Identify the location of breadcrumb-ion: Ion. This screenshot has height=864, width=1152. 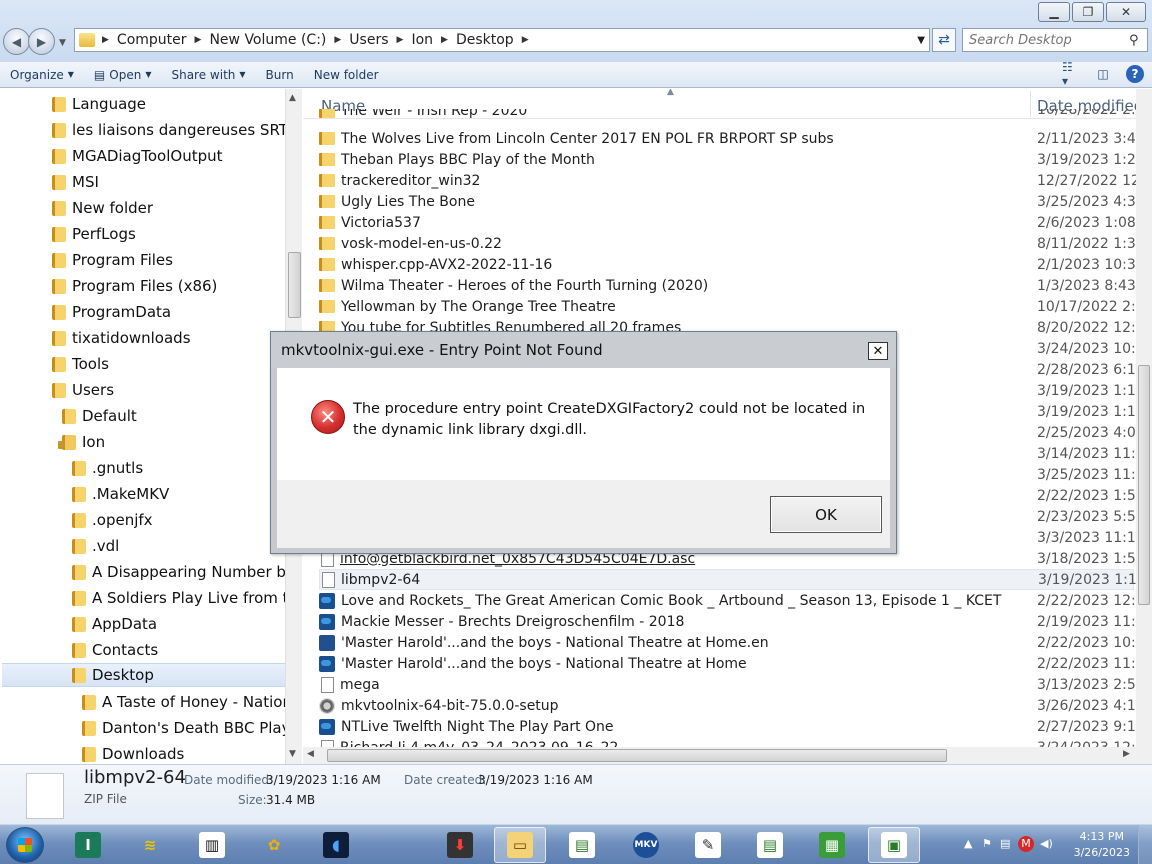
(422, 40).